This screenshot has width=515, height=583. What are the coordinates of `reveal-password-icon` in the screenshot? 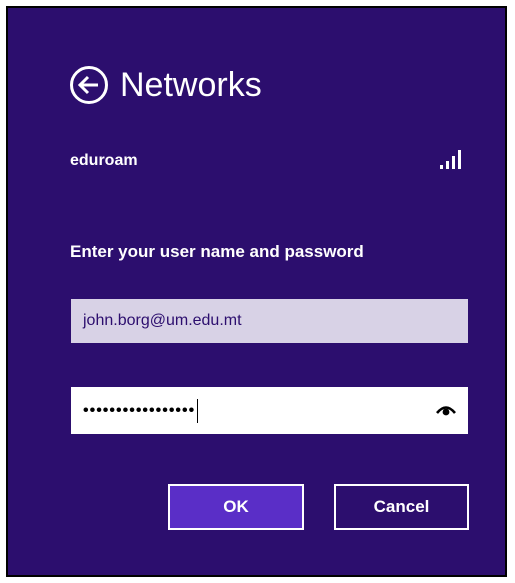 It's located at (446, 410).